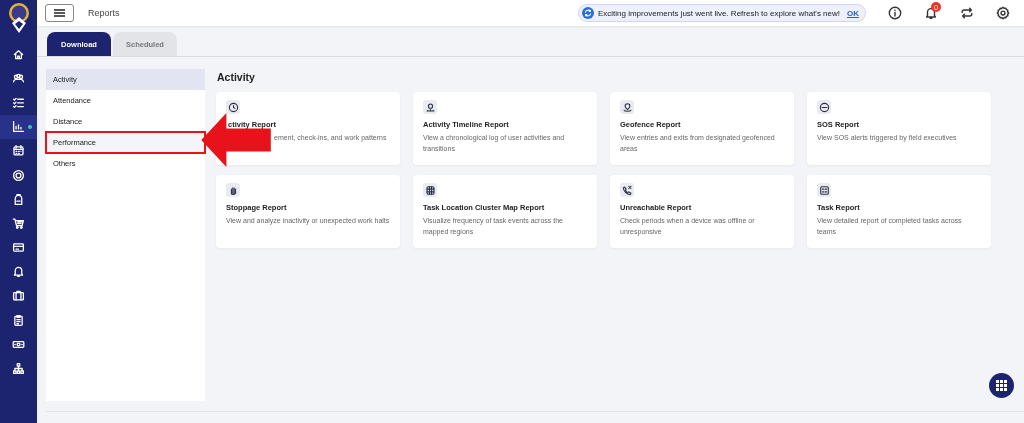  I want to click on ok-link: OK, so click(853, 13).